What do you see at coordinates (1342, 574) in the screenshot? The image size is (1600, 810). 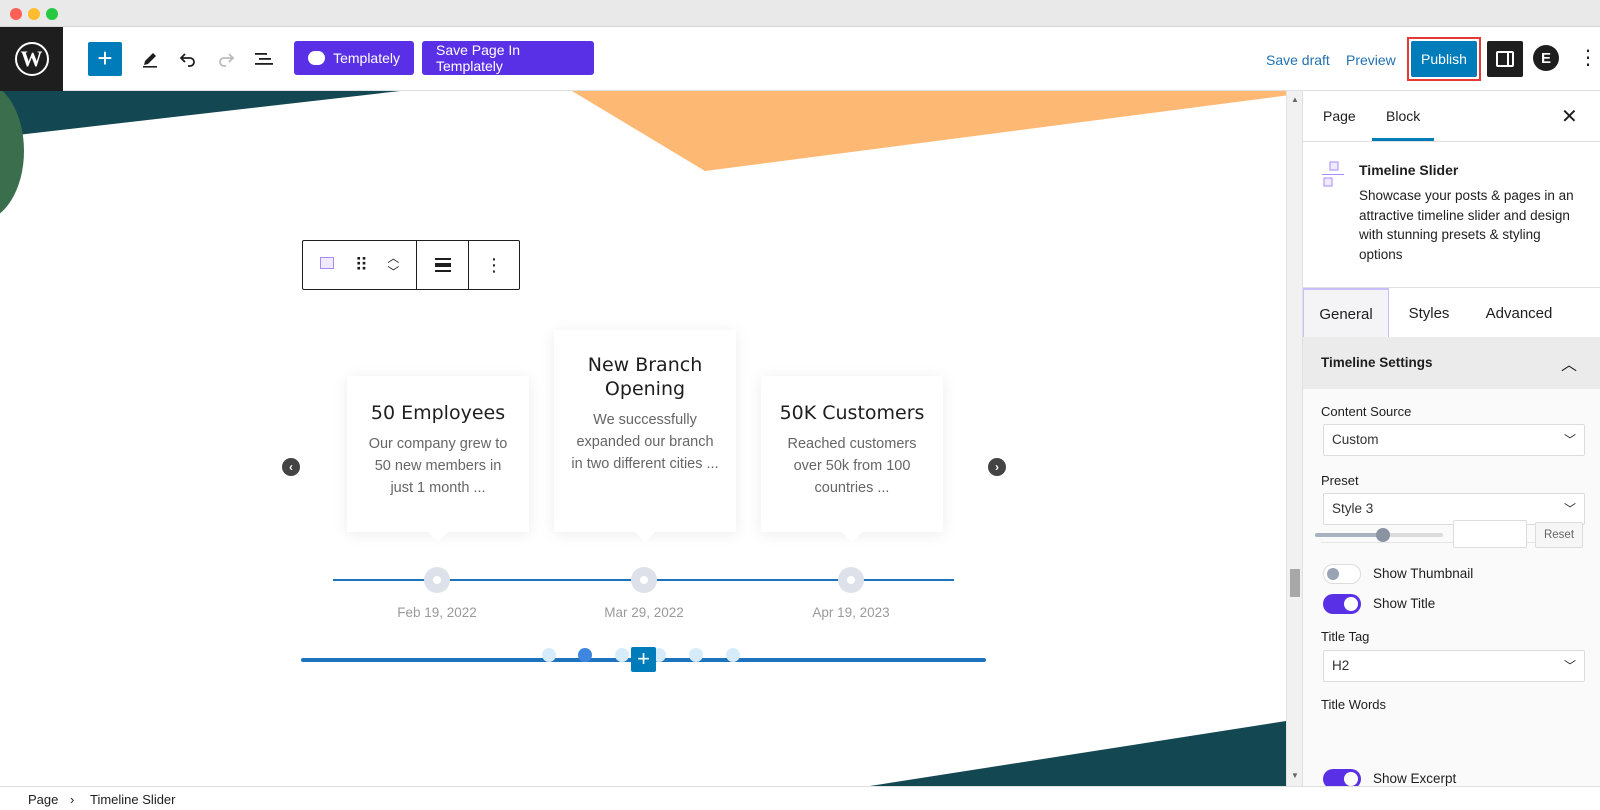 I see `show-thumbnail-toggle` at bounding box center [1342, 574].